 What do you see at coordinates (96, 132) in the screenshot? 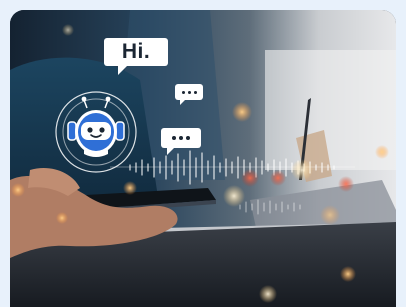
I see `robot-head-icon` at bounding box center [96, 132].